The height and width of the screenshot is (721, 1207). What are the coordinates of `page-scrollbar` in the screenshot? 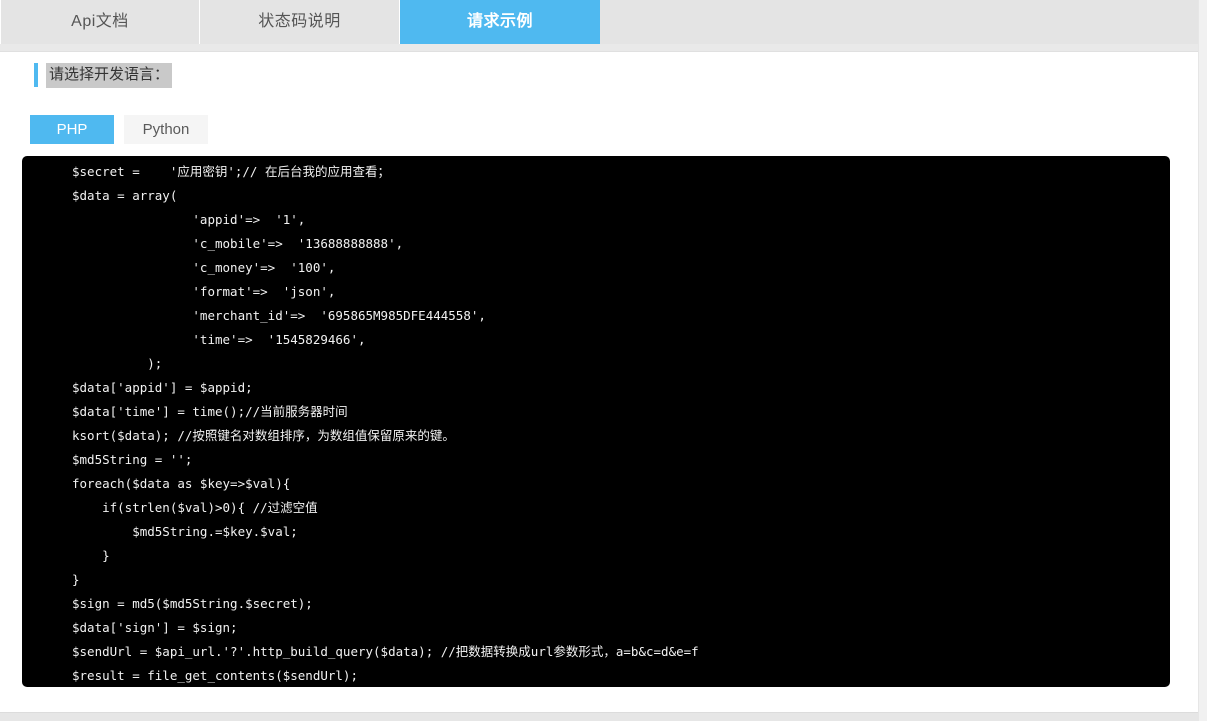 It's located at (1202, 360).